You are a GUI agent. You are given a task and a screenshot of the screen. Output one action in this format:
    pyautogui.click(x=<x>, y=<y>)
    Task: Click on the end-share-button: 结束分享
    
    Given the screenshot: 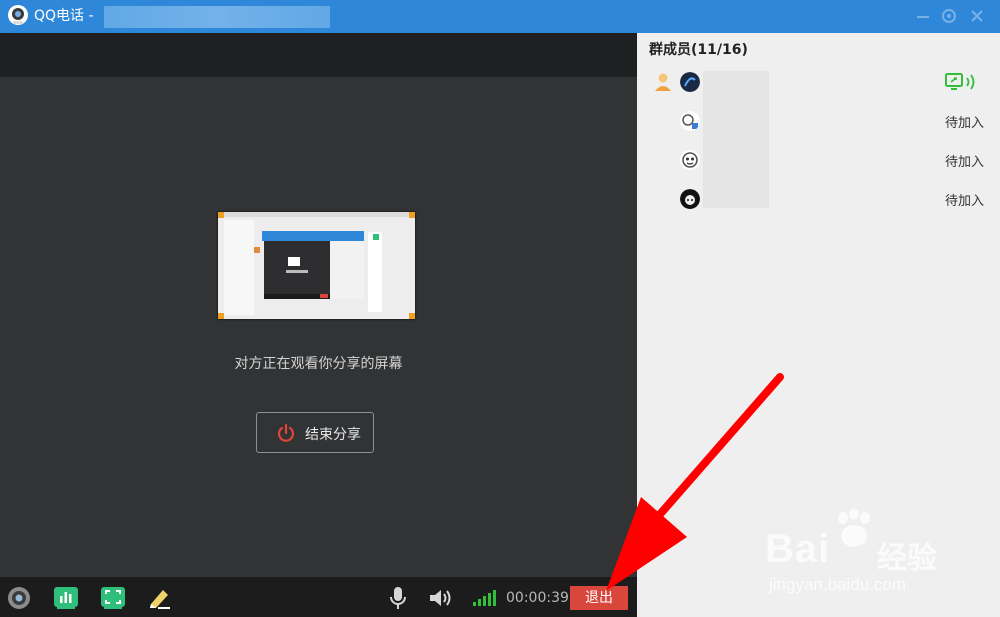 What is the action you would take?
    pyautogui.click(x=315, y=432)
    